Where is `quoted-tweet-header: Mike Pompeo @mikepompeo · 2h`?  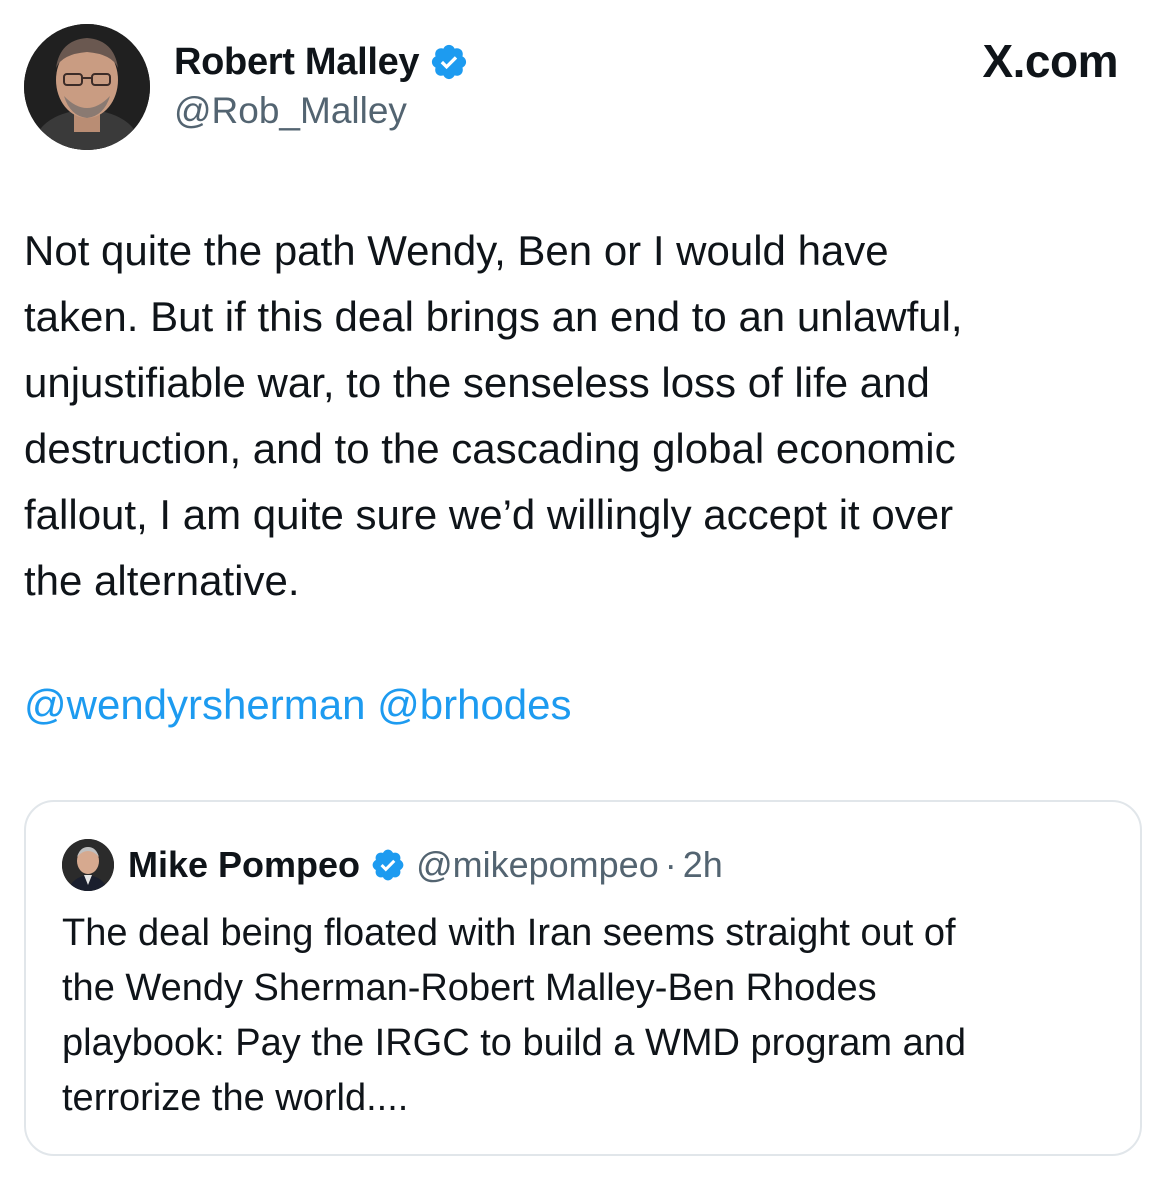
quoted-tweet-header: Mike Pompeo @mikepompeo · 2h is located at coordinates (392, 865).